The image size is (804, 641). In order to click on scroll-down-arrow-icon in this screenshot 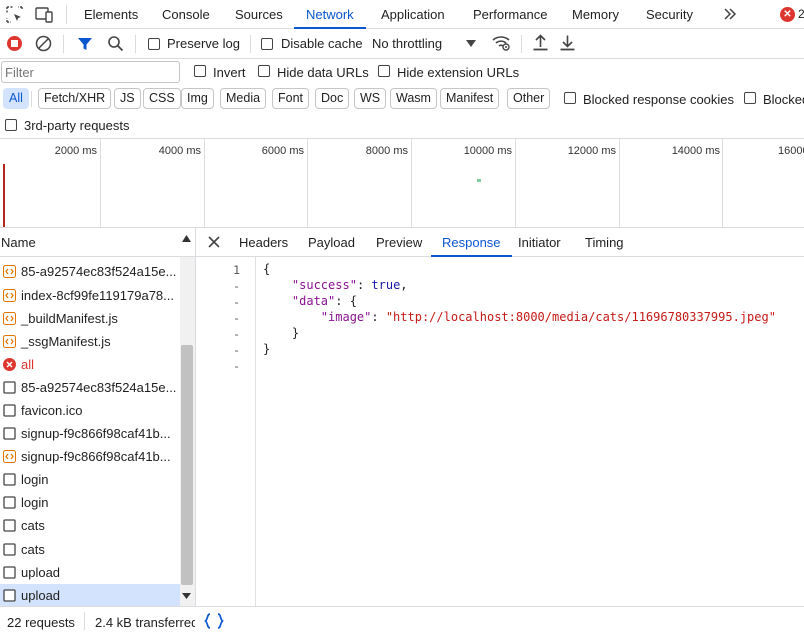, I will do `click(186, 596)`.